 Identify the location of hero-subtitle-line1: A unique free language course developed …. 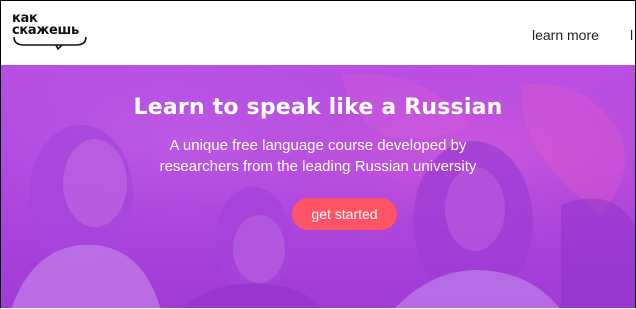
(318, 145).